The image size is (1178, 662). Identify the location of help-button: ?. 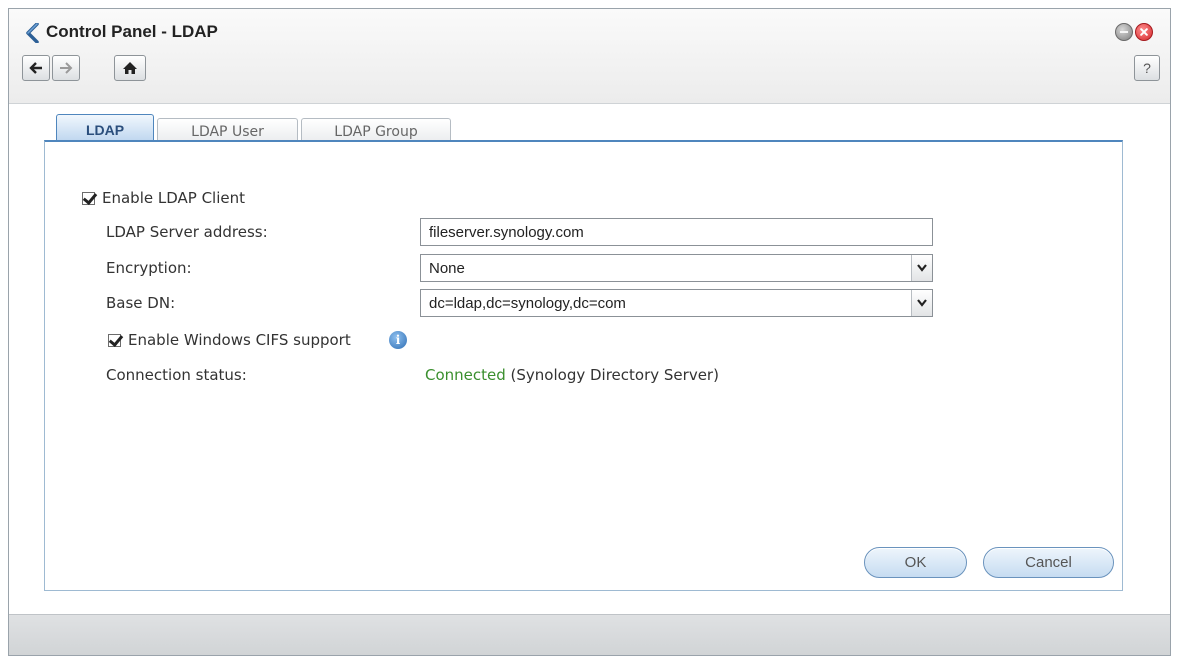
(1147, 68).